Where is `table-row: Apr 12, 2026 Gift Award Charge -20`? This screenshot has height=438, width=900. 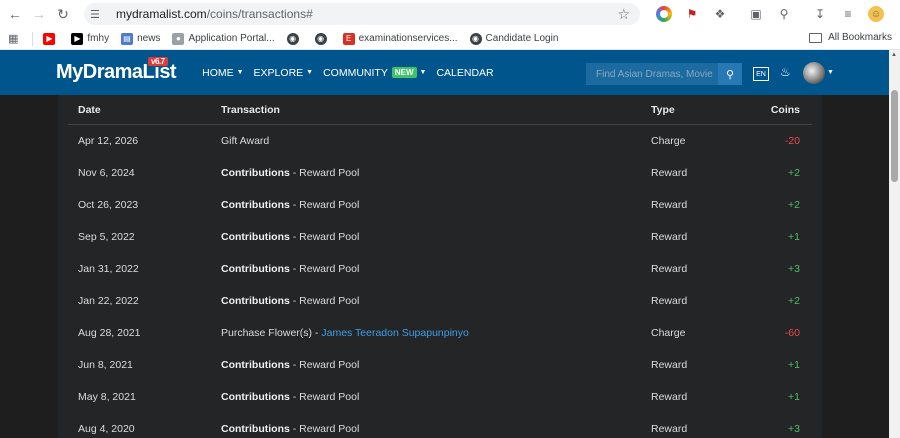 table-row: Apr 12, 2026 Gift Award Charge -20 is located at coordinates (440, 141).